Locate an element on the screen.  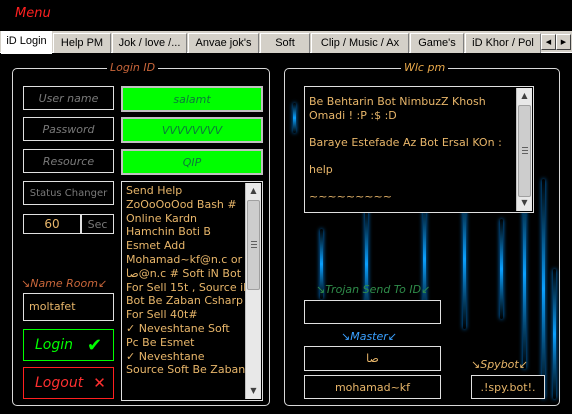
username-input: salamt is located at coordinates (192, 99).